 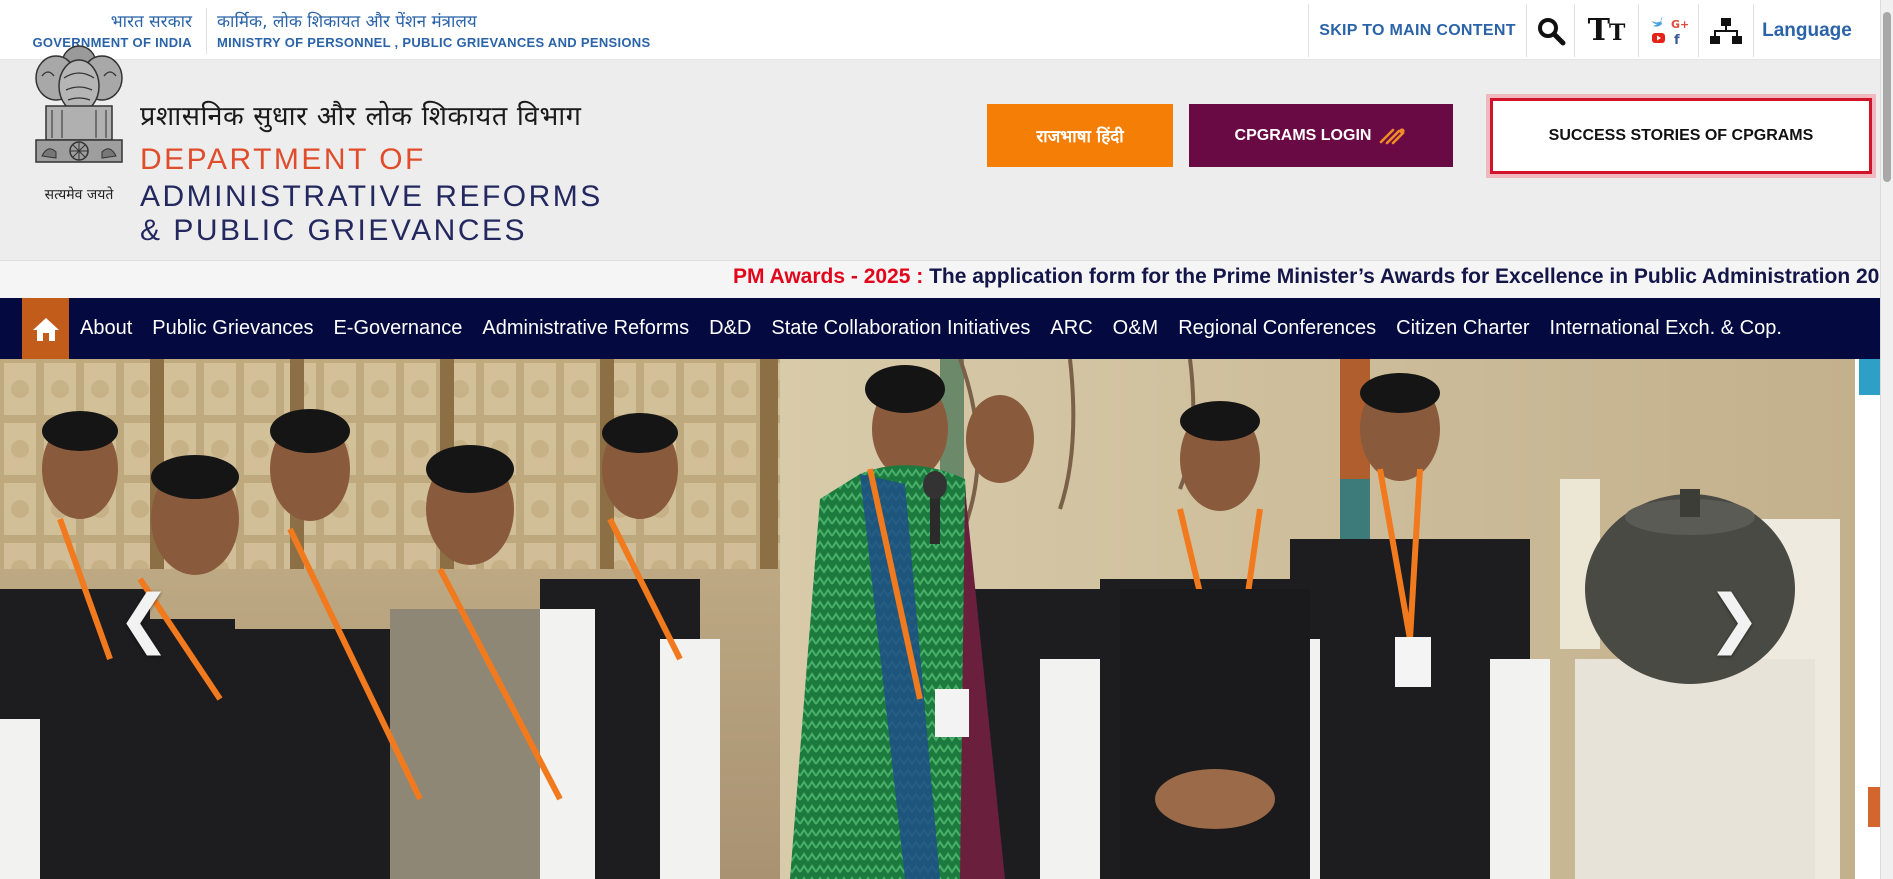 I want to click on sitemap-icon, so click(x=1726, y=30).